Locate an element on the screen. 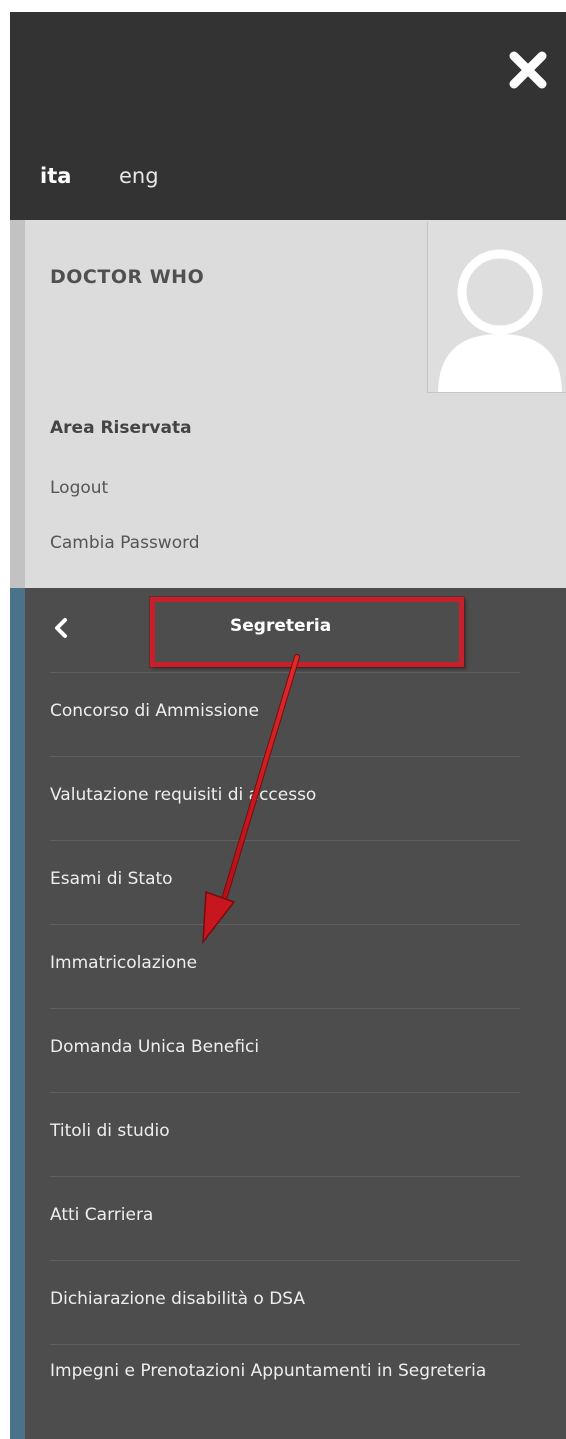 The image size is (566, 1439). nav-item-dichiarazione-disabilita: Dichiarazione disabilità o DSA is located at coordinates (285, 1302).